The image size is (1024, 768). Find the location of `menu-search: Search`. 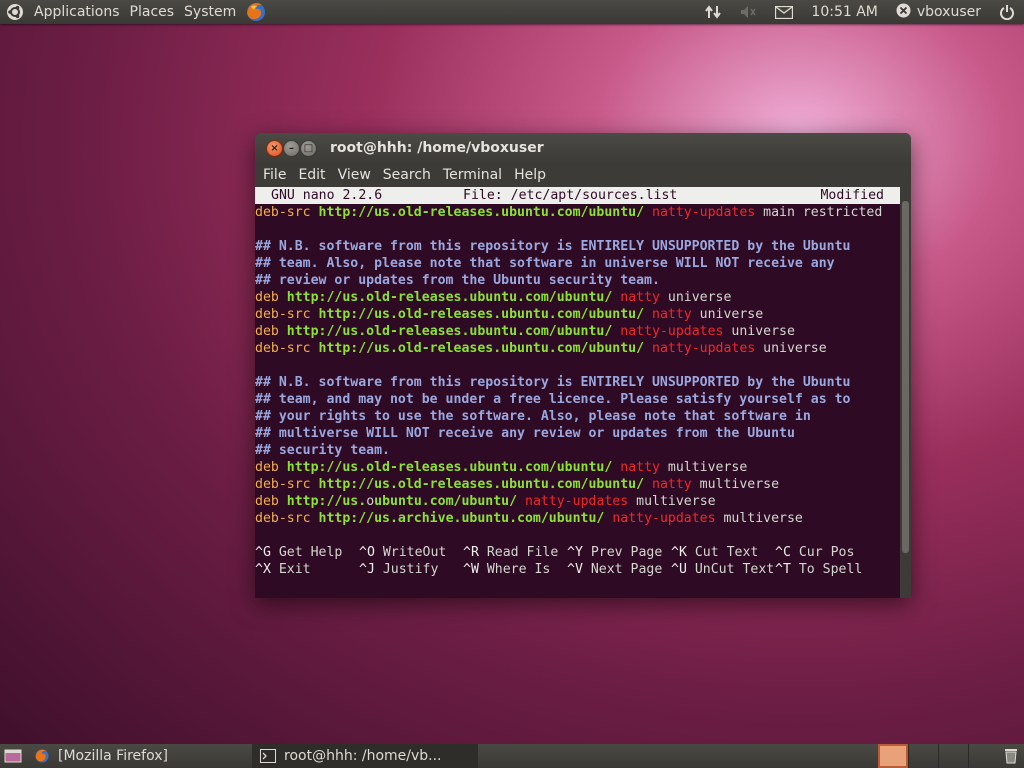

menu-search: Search is located at coordinates (407, 175).